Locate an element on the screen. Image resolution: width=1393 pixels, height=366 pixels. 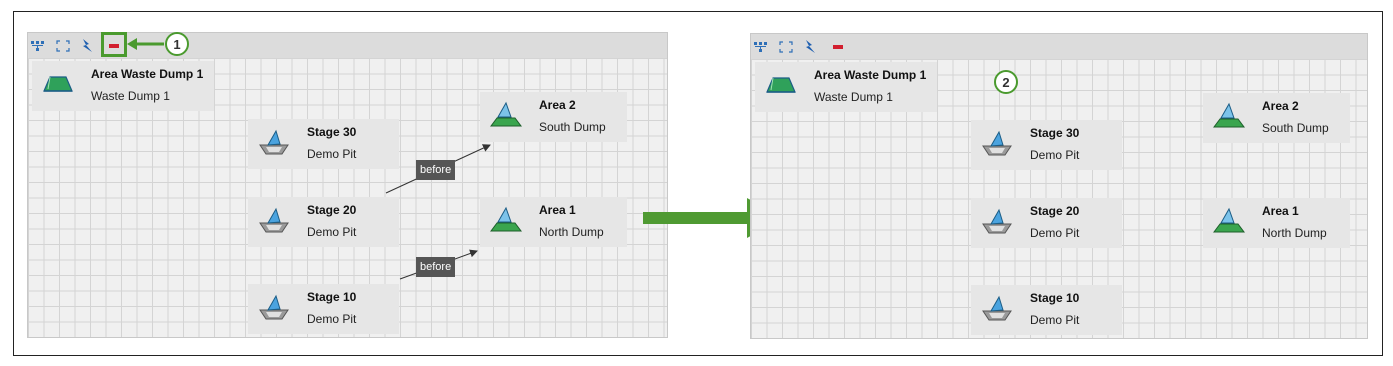
diagram-toolbar is located at coordinates (1059, 46).